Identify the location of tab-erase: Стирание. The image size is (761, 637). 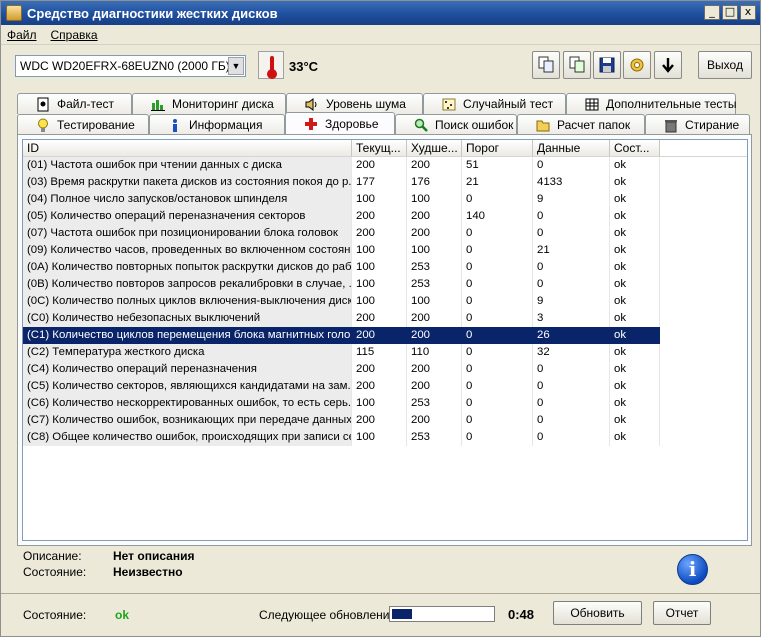
(697, 124).